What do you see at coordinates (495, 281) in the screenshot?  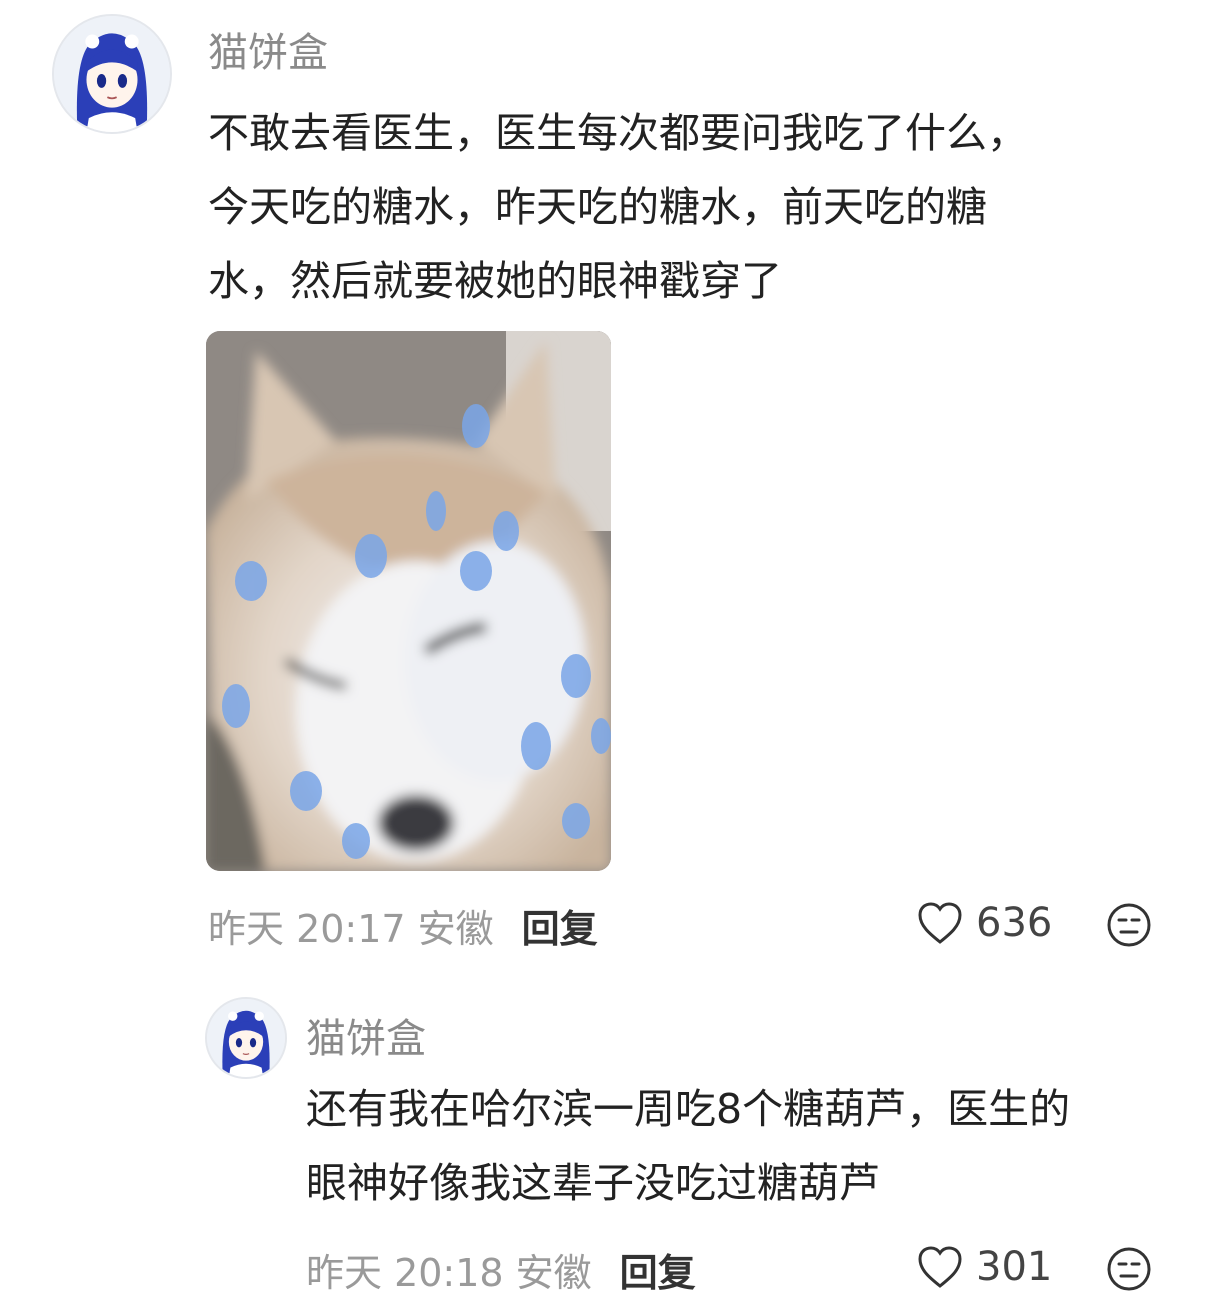 I see `comment-line: 水，然后就要被她的眼神戳穿了` at bounding box center [495, 281].